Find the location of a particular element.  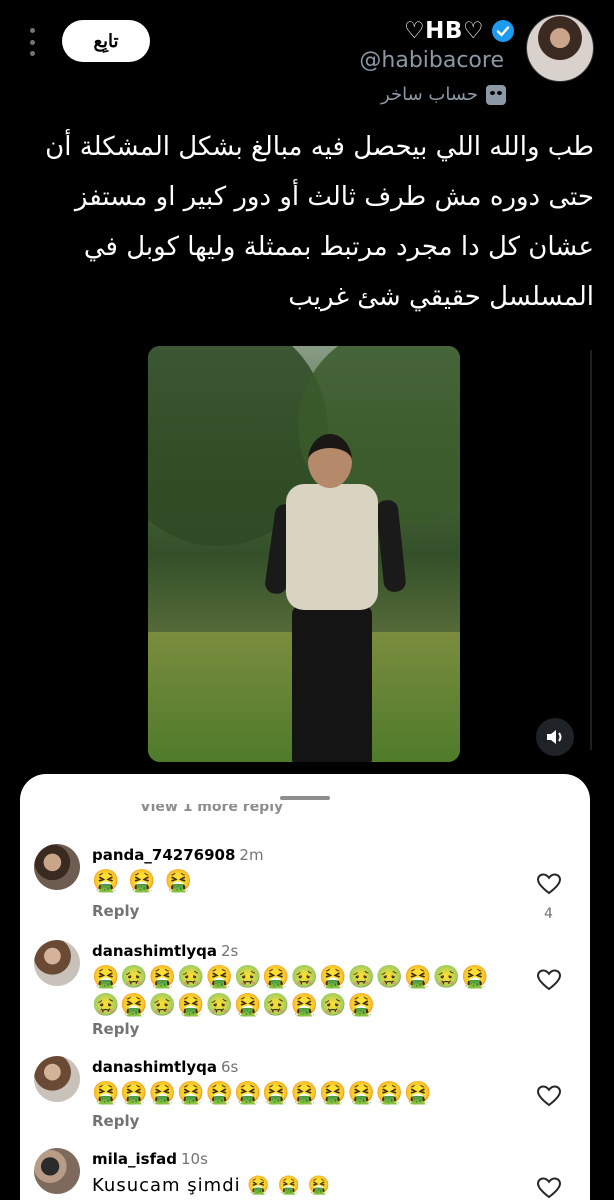

parody-label-row: حساب ساخر is located at coordinates (443, 94).